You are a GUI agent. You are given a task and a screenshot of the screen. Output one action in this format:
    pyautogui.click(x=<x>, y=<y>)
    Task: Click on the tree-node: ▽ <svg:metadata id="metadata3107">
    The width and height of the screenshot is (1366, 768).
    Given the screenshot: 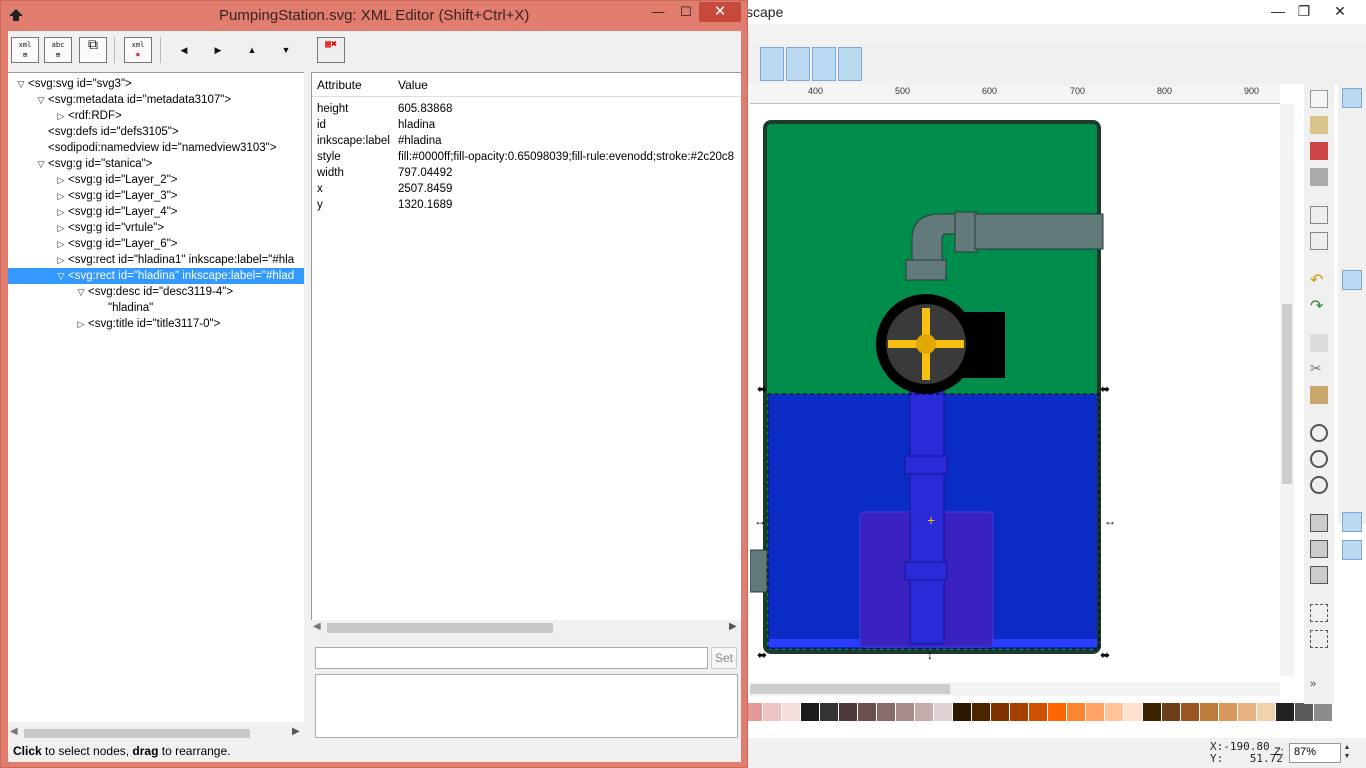 What is the action you would take?
    pyautogui.click(x=133, y=100)
    